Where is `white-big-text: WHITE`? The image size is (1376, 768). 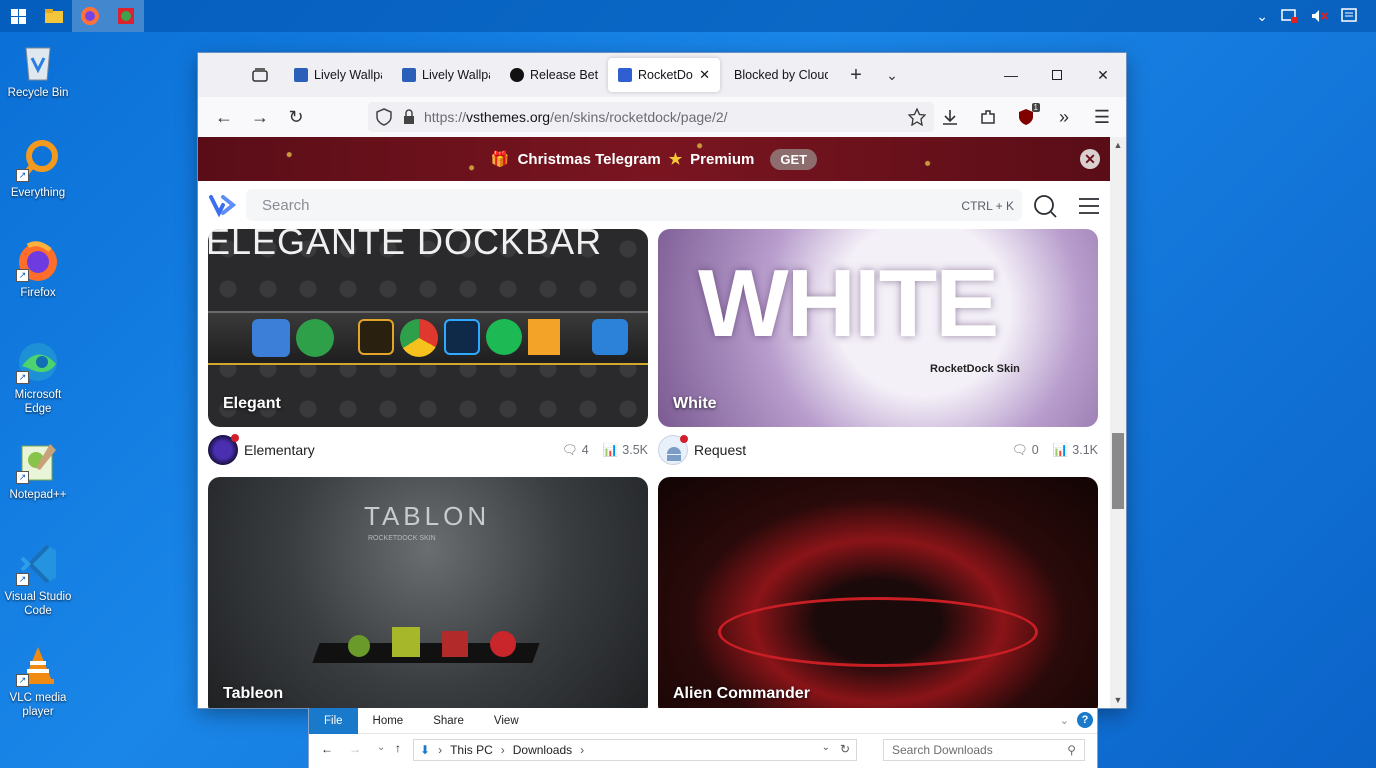
white-big-text: WHITE is located at coordinates (848, 303).